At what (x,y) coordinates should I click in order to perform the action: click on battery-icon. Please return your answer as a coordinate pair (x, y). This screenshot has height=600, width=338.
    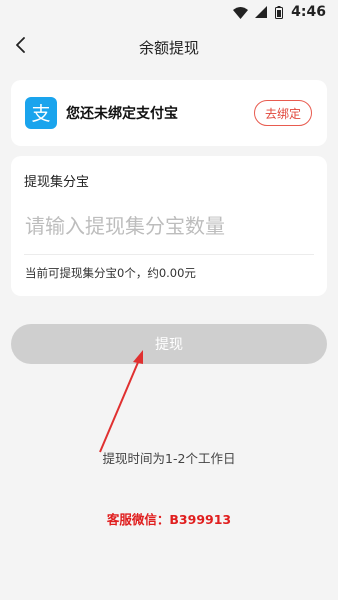
    Looking at the image, I should click on (279, 12).